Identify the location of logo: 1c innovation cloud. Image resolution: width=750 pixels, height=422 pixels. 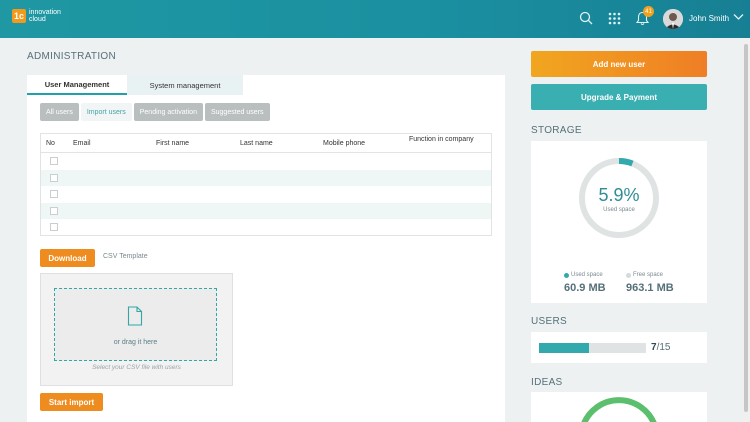
(36, 16).